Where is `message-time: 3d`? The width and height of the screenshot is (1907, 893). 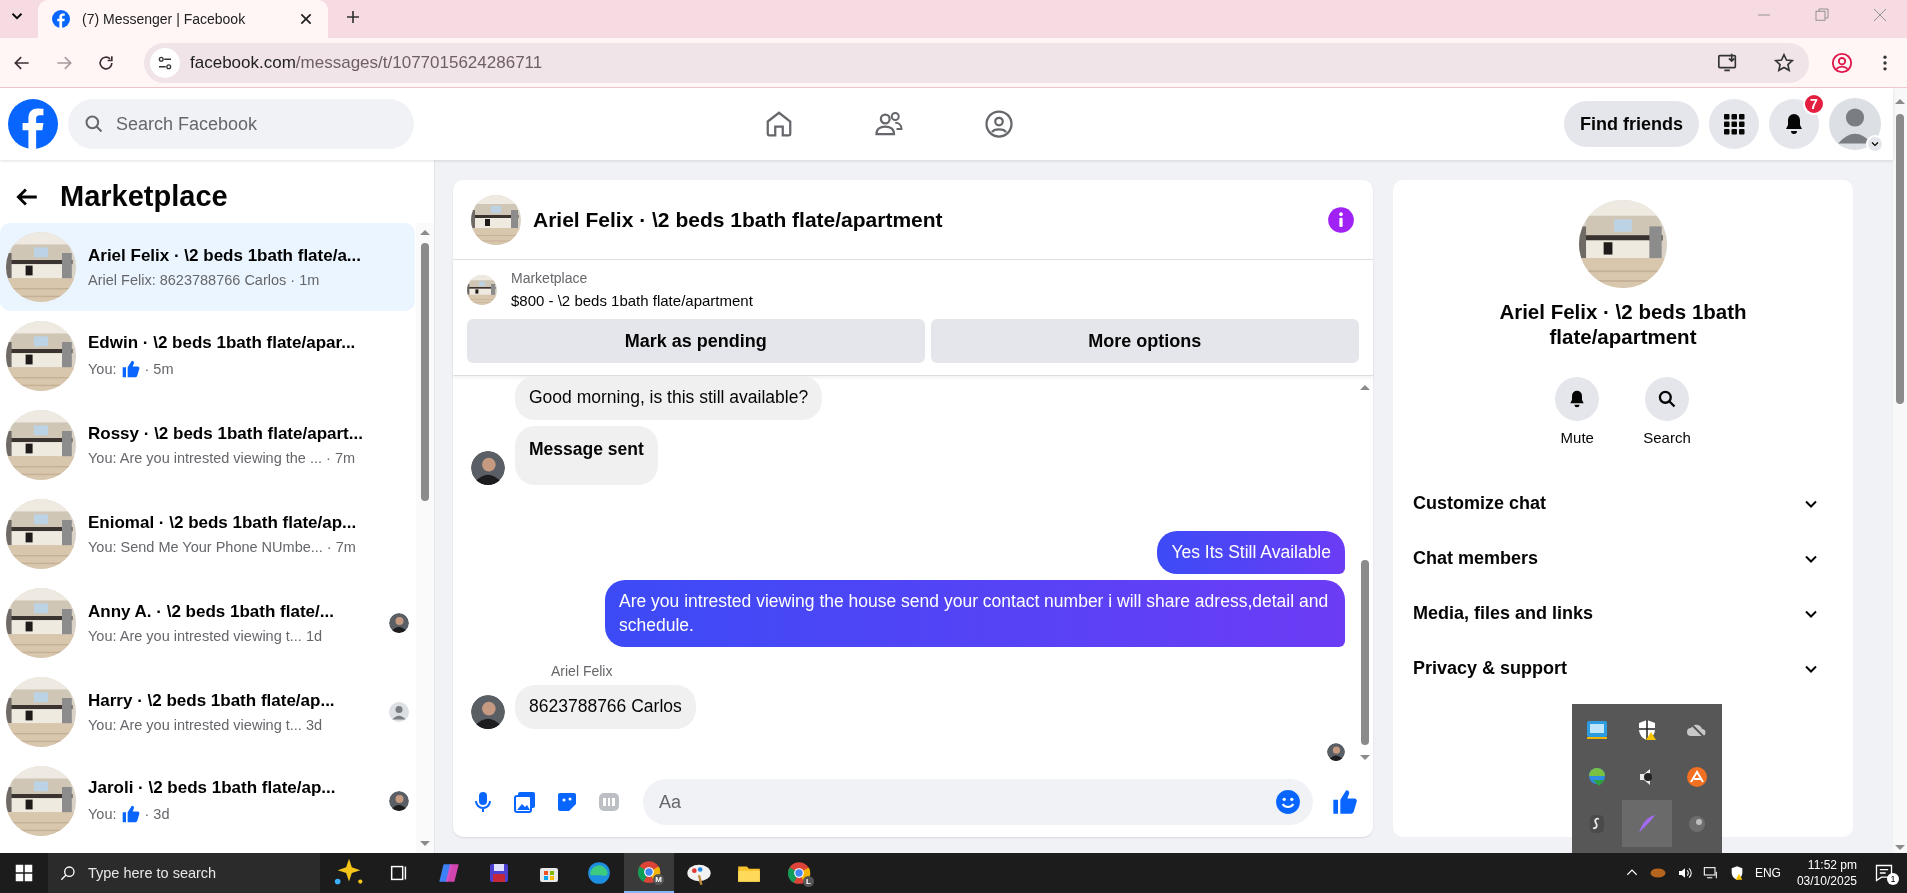 message-time: 3d is located at coordinates (313, 725).